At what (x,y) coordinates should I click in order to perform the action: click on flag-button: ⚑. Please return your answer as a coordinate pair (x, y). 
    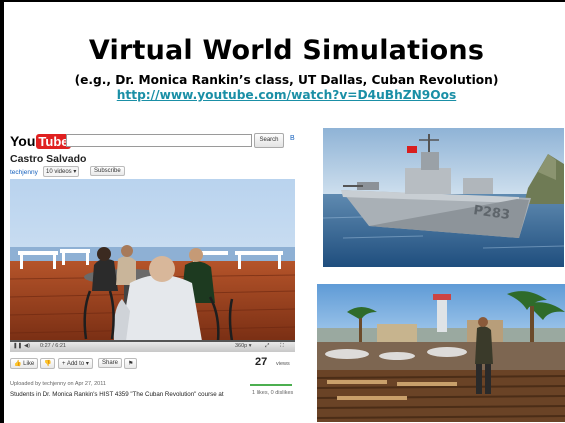
    Looking at the image, I should click on (131, 363).